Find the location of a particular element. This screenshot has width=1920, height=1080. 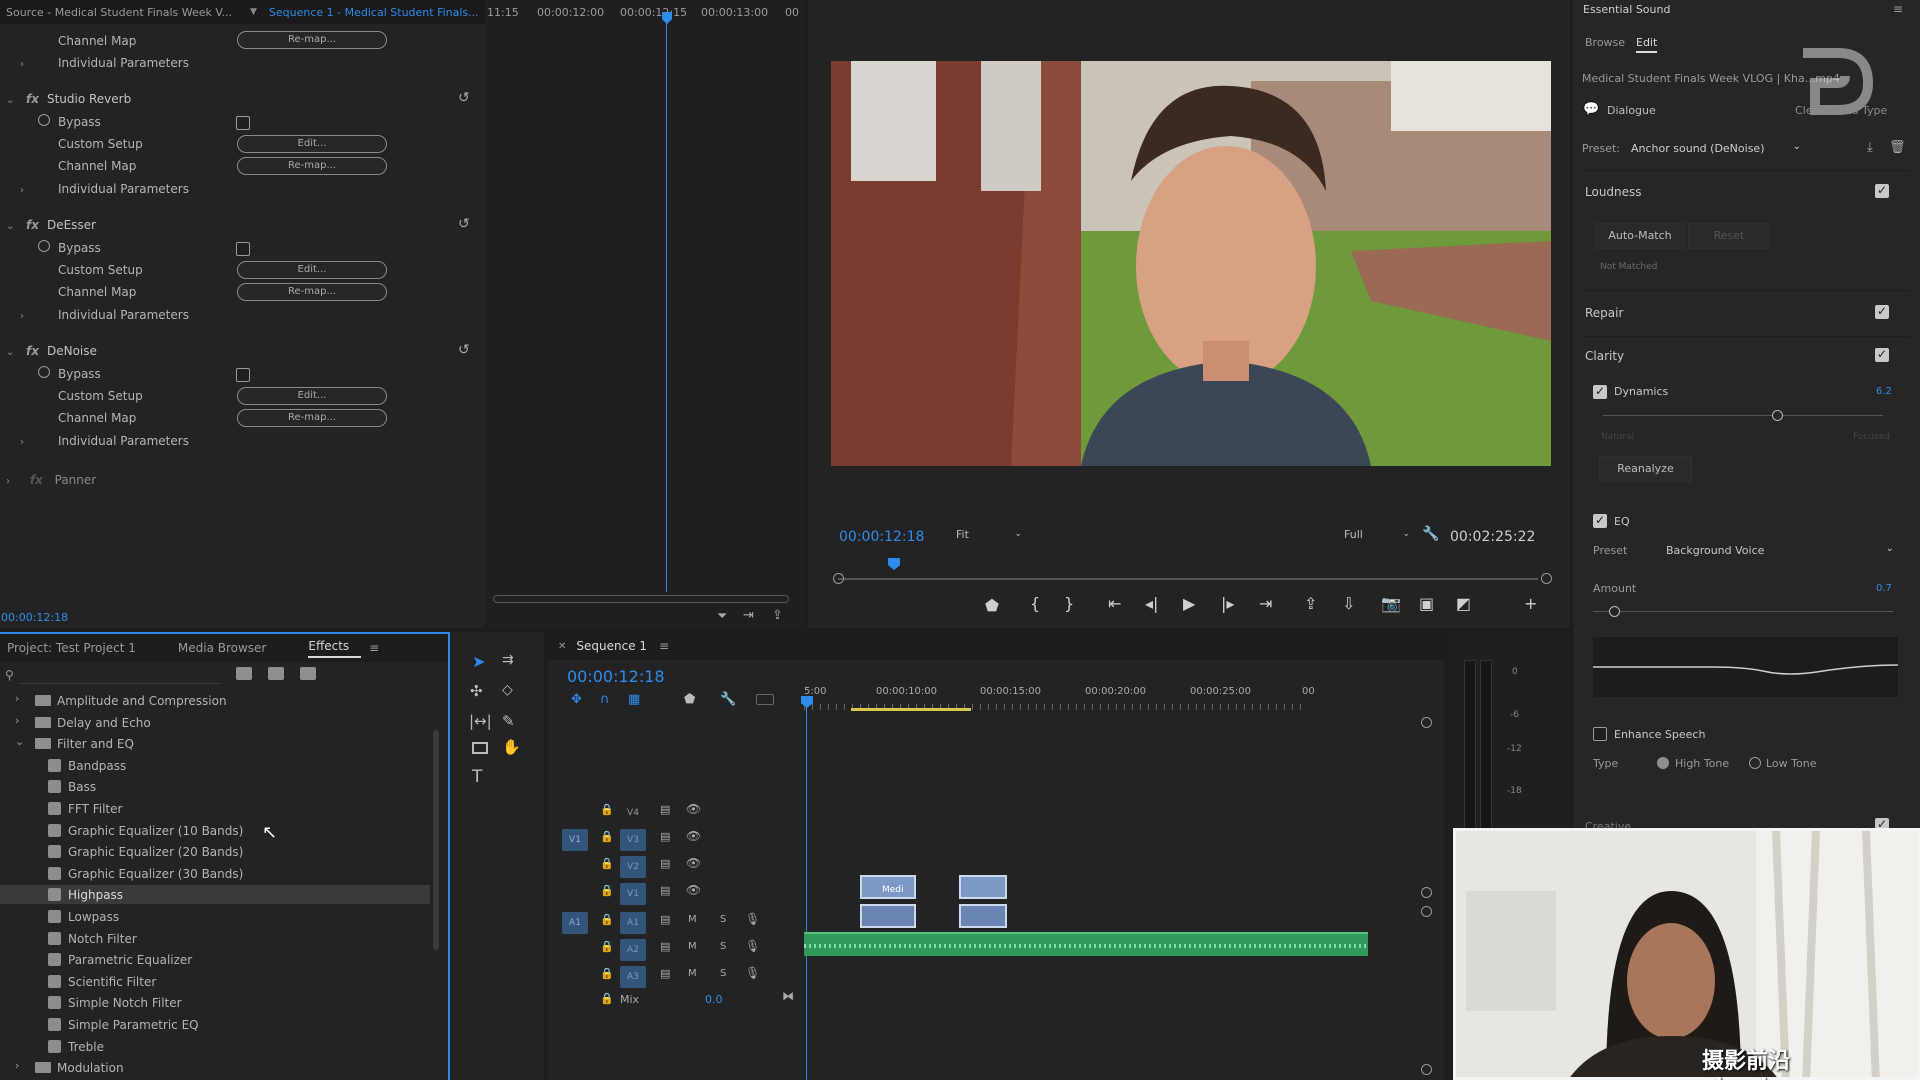

list-item: Bass is located at coordinates (82, 787).